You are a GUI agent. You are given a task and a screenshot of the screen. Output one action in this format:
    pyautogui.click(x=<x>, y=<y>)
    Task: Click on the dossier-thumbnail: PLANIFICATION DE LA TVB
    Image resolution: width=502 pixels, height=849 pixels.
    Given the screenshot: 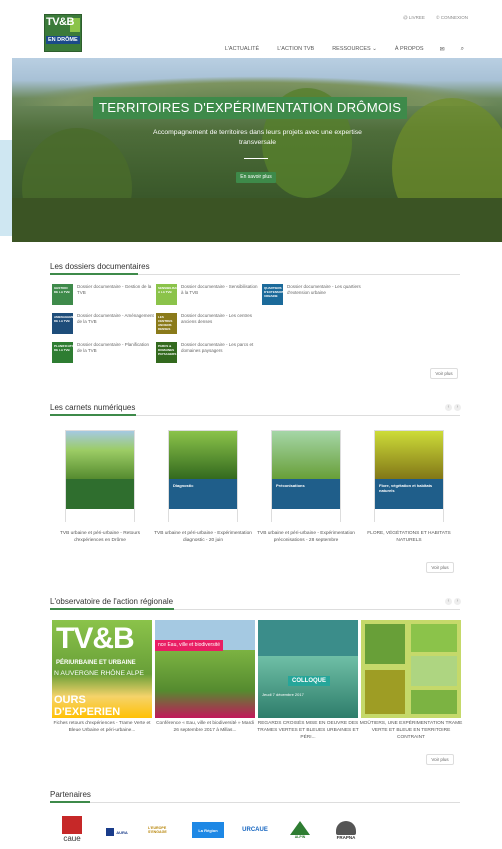 What is the action you would take?
    pyautogui.click(x=62, y=352)
    